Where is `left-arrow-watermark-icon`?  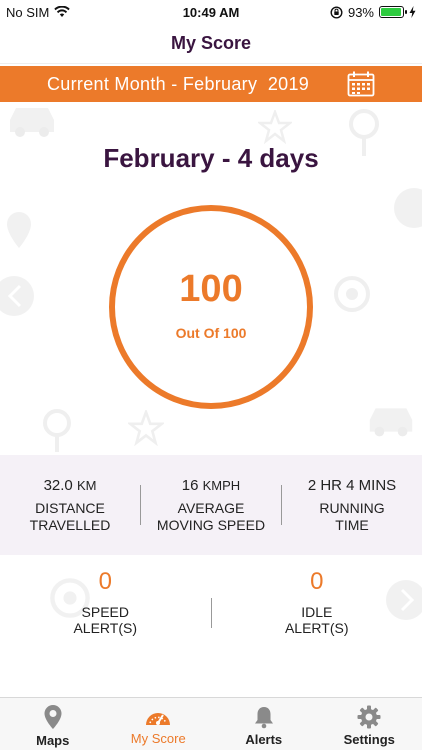 left-arrow-watermark-icon is located at coordinates (17, 296).